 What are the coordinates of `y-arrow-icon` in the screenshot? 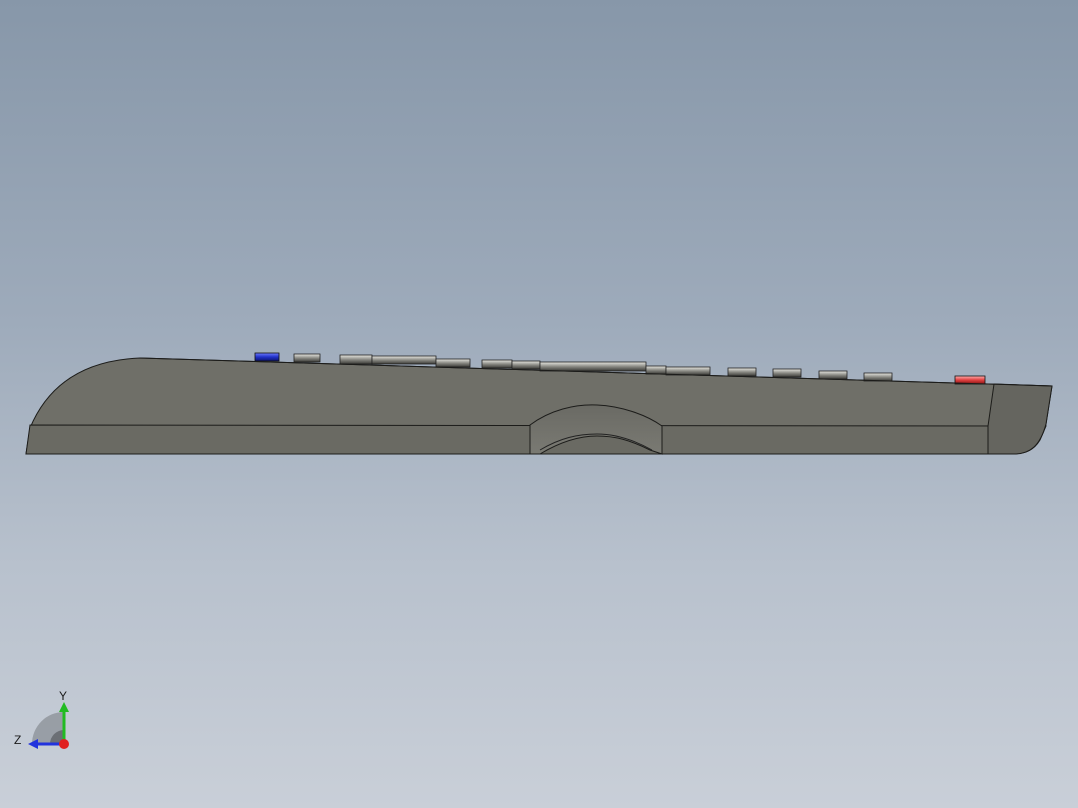 It's located at (64, 707).